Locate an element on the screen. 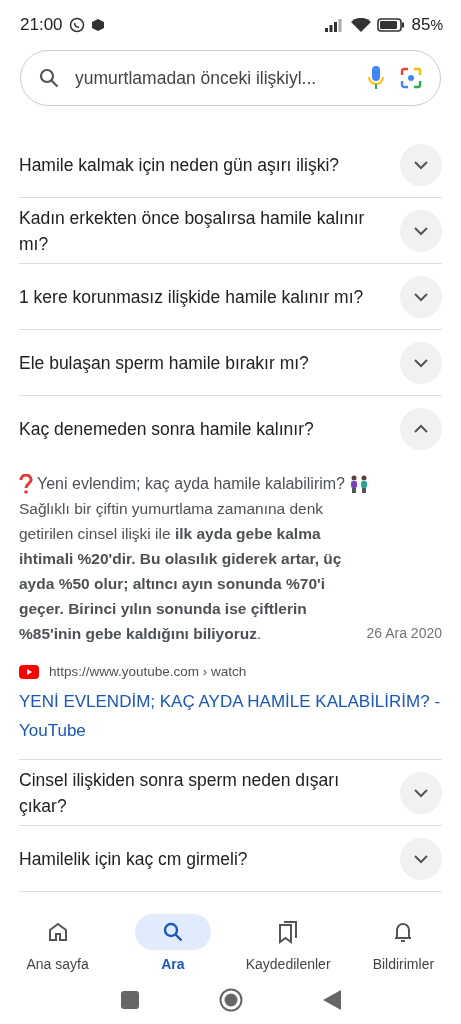 This screenshot has height=1024, width=461. source-url: https://www.youtube.com › watch is located at coordinates (148, 671).